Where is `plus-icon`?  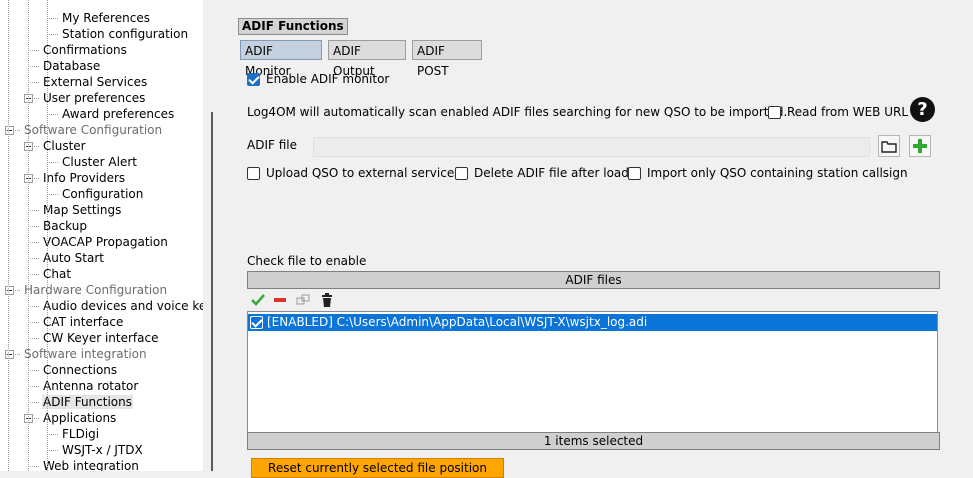
plus-icon is located at coordinates (920, 146).